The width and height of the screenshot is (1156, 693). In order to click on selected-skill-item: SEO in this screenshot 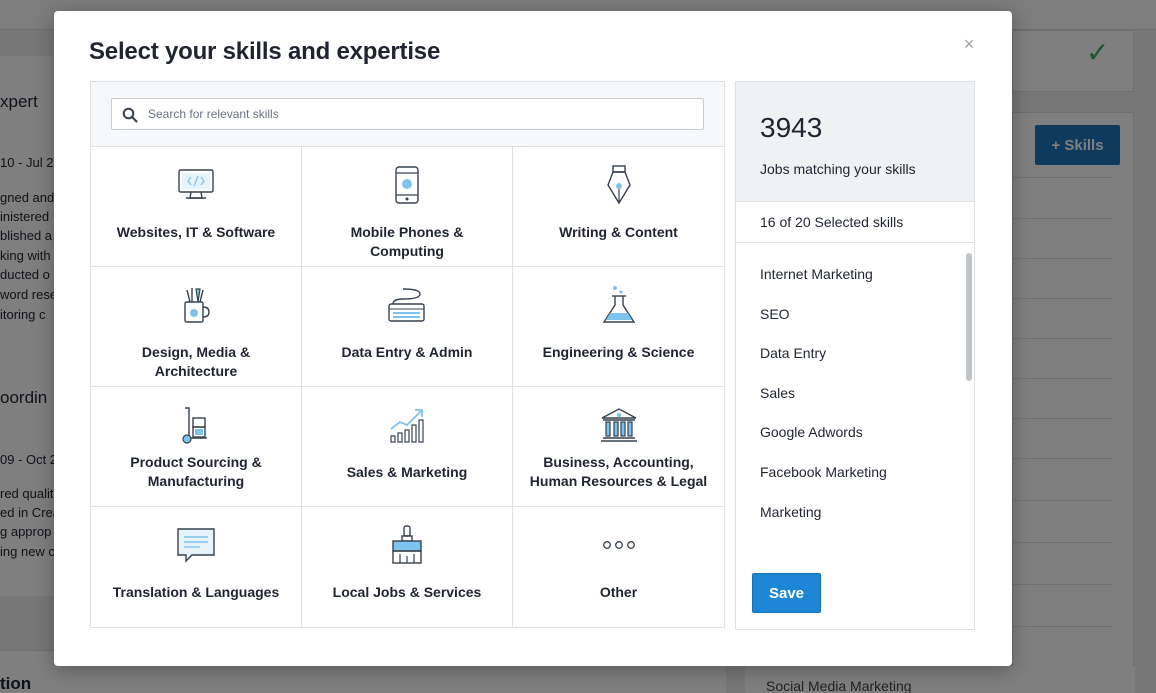, I will do `click(775, 314)`.